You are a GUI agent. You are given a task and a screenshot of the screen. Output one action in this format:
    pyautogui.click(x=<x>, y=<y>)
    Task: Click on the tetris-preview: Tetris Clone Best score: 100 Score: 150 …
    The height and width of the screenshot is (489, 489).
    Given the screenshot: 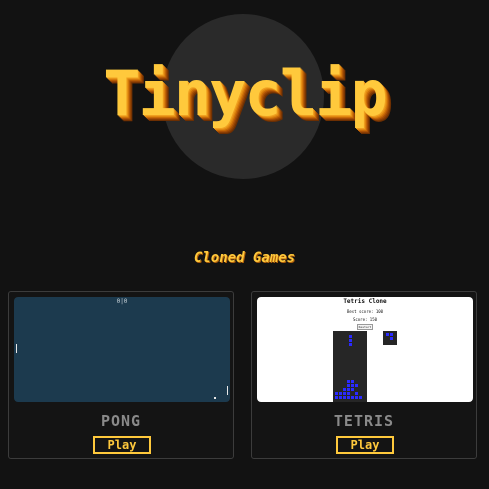 What is the action you would take?
    pyautogui.click(x=365, y=349)
    